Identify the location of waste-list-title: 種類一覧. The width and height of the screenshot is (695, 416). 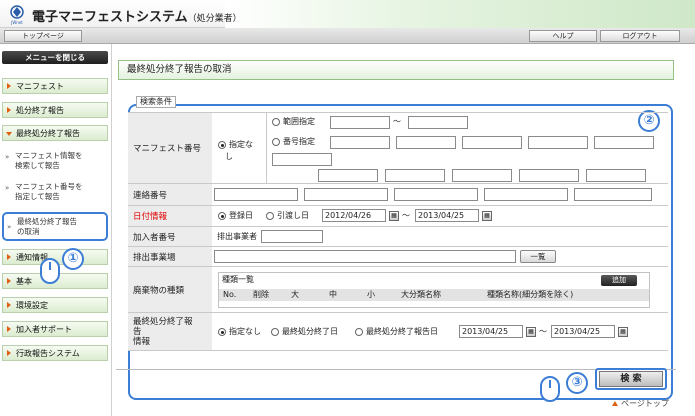
(238, 279).